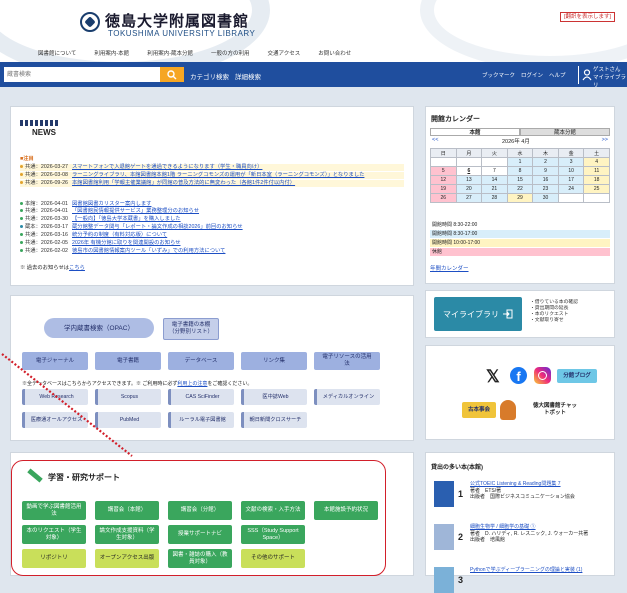  Describe the element at coordinates (111, 204) in the screenshot. I see `news-link: 図書館図書カリスター案内します` at that location.